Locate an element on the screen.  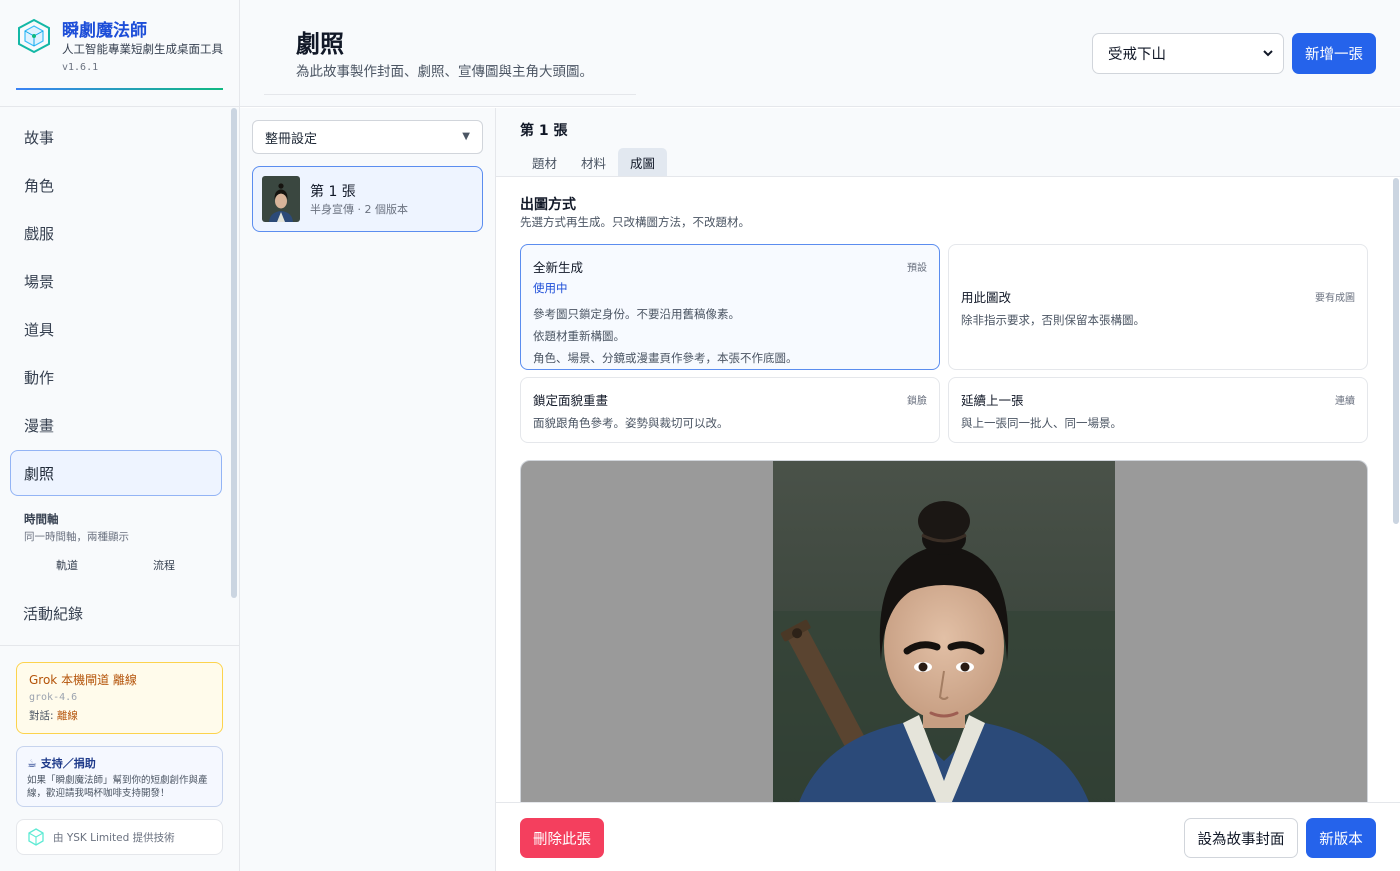
mode-option-lock-face: 鎖定面貌重畫 鎖臉 面貌跟角色參考。姿勢與裁切可以改。 is located at coordinates (730, 410).